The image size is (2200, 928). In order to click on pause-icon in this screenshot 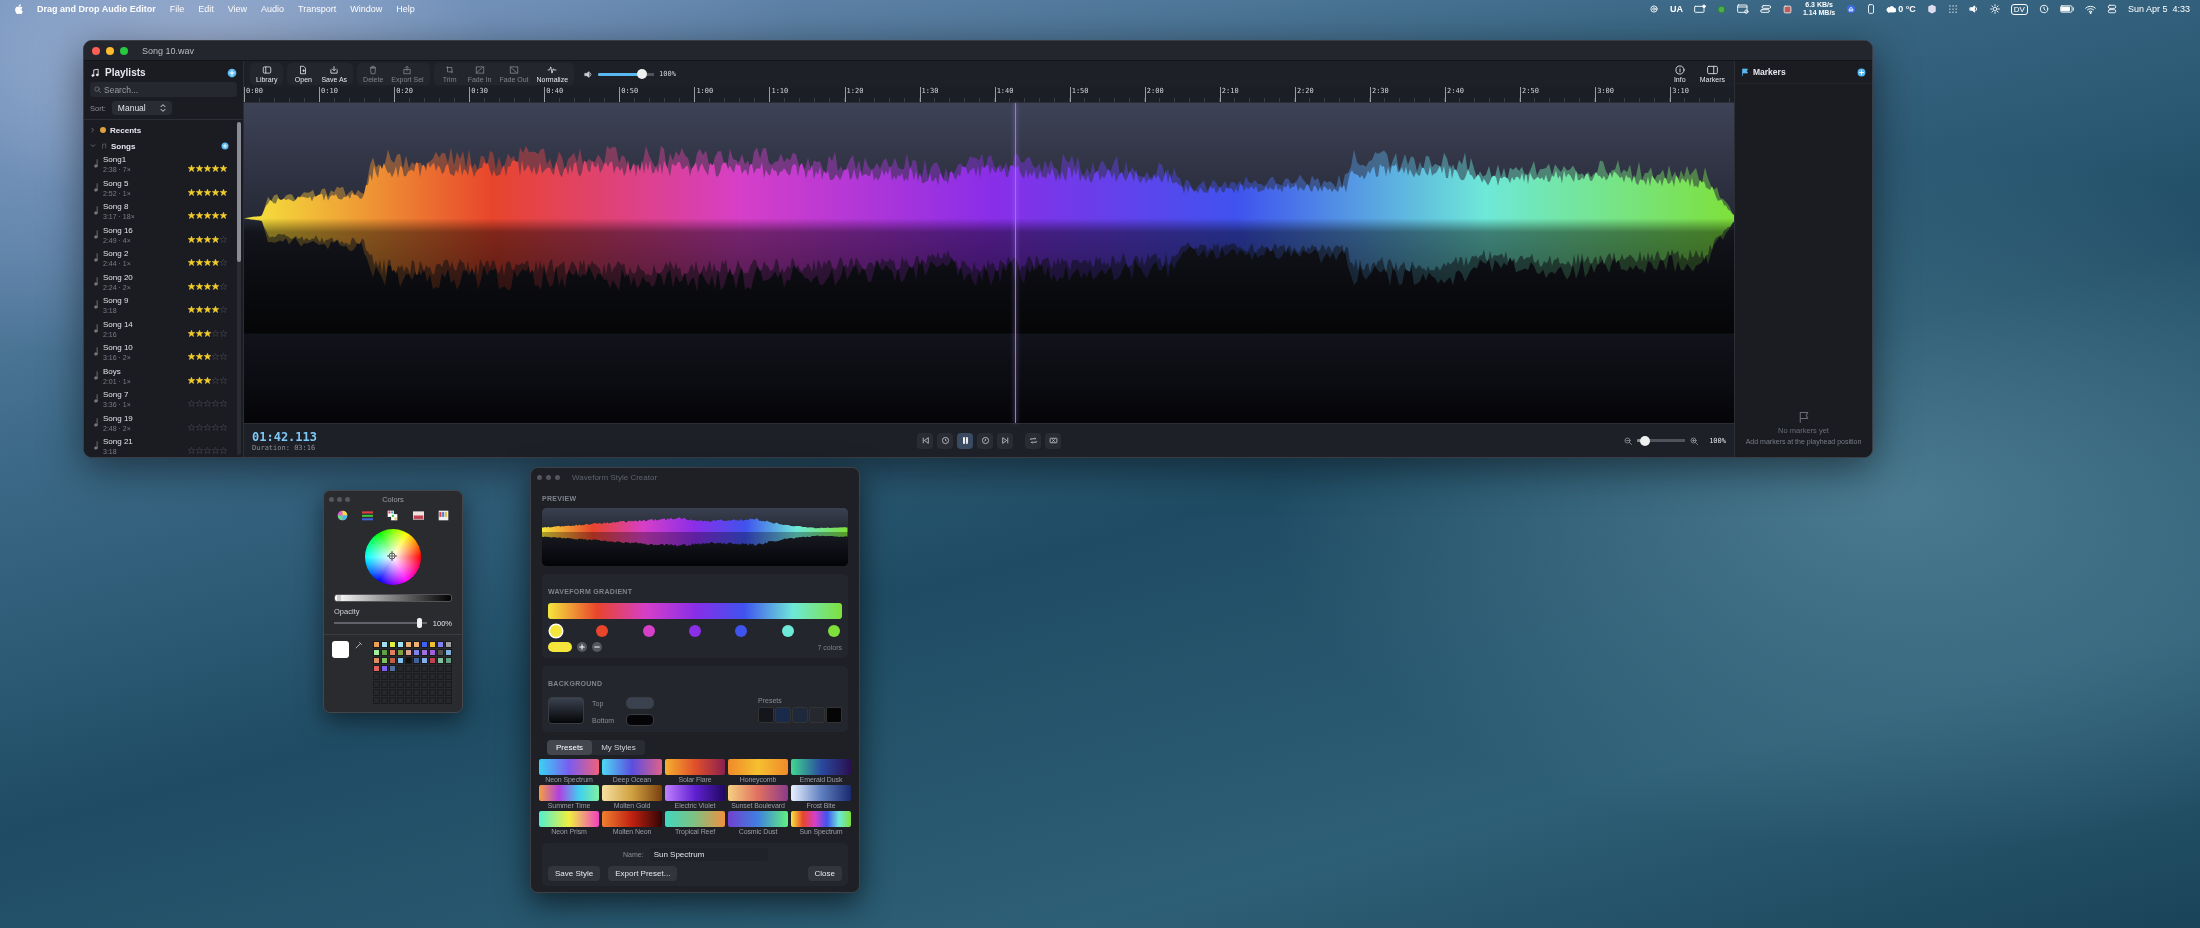, I will do `click(965, 440)`.